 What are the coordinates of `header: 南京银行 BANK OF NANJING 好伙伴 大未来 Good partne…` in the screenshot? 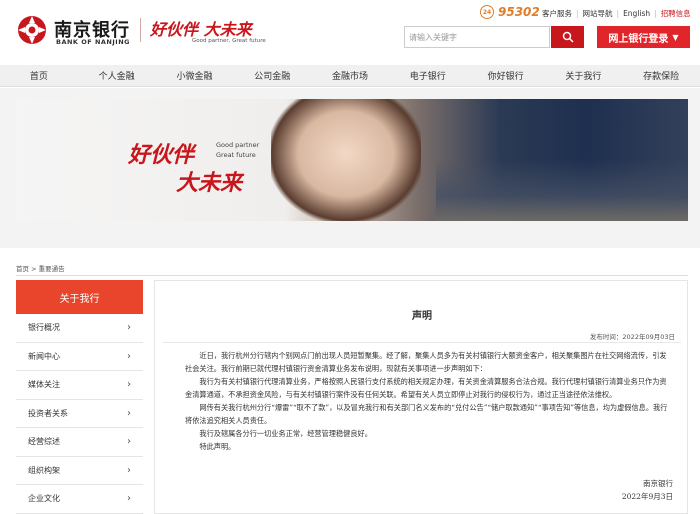 It's located at (350, 31).